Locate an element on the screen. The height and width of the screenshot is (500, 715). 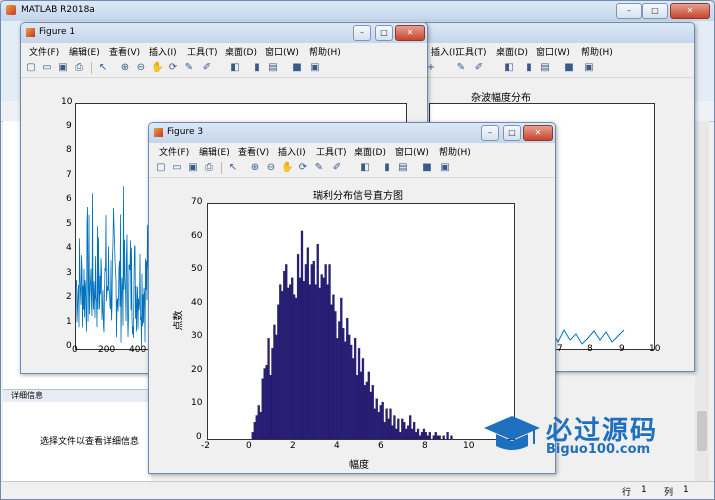
minimize-button: – is located at coordinates (629, 11).